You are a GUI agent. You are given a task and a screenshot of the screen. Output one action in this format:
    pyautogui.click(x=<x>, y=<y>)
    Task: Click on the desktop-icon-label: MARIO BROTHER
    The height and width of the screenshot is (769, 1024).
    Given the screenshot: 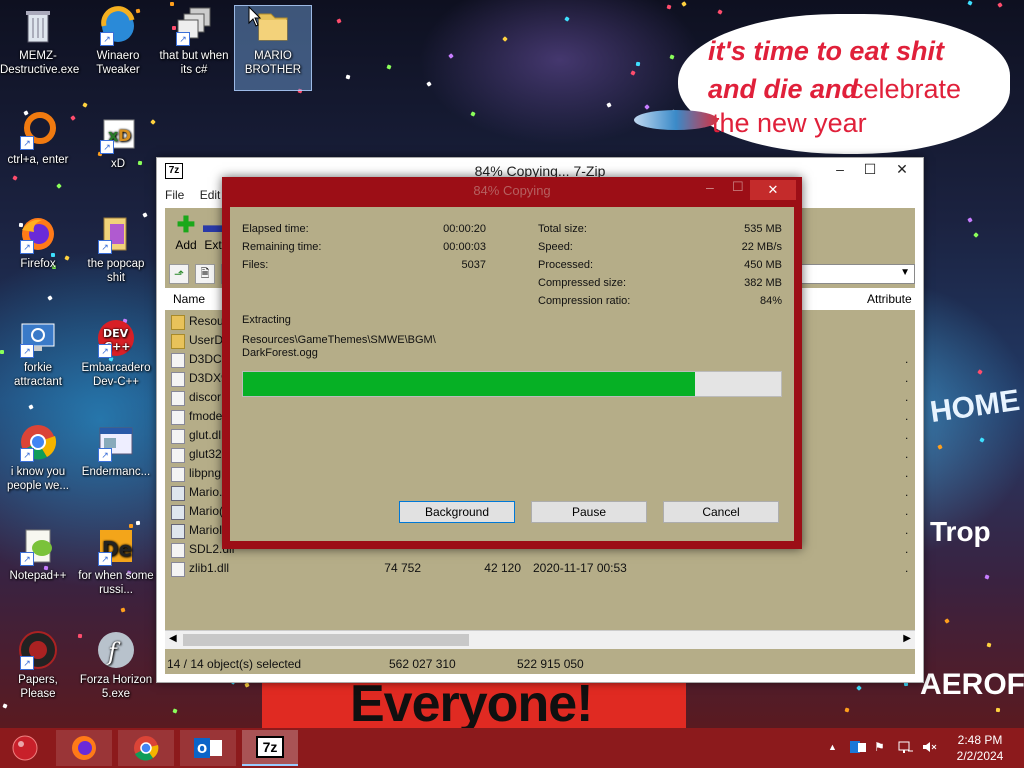 What is the action you would take?
    pyautogui.click(x=273, y=63)
    